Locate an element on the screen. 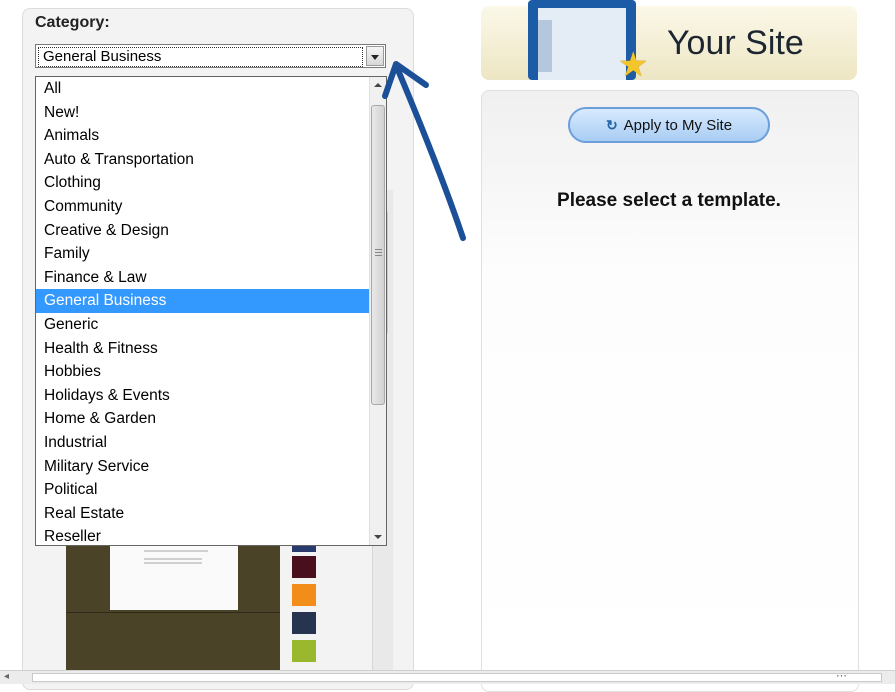 The image size is (895, 692). horizontal-scroll-track is located at coordinates (457, 677).